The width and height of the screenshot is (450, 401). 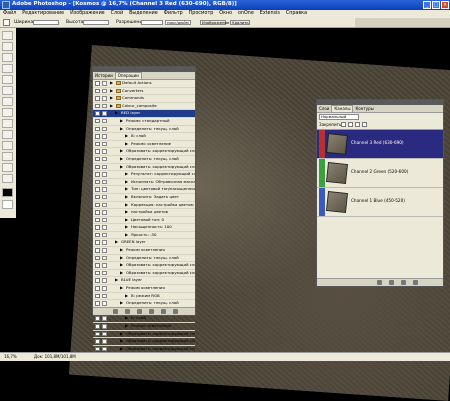 I want to click on action-row: ▶ Включить: Задать цвет, so click(x=144, y=198).